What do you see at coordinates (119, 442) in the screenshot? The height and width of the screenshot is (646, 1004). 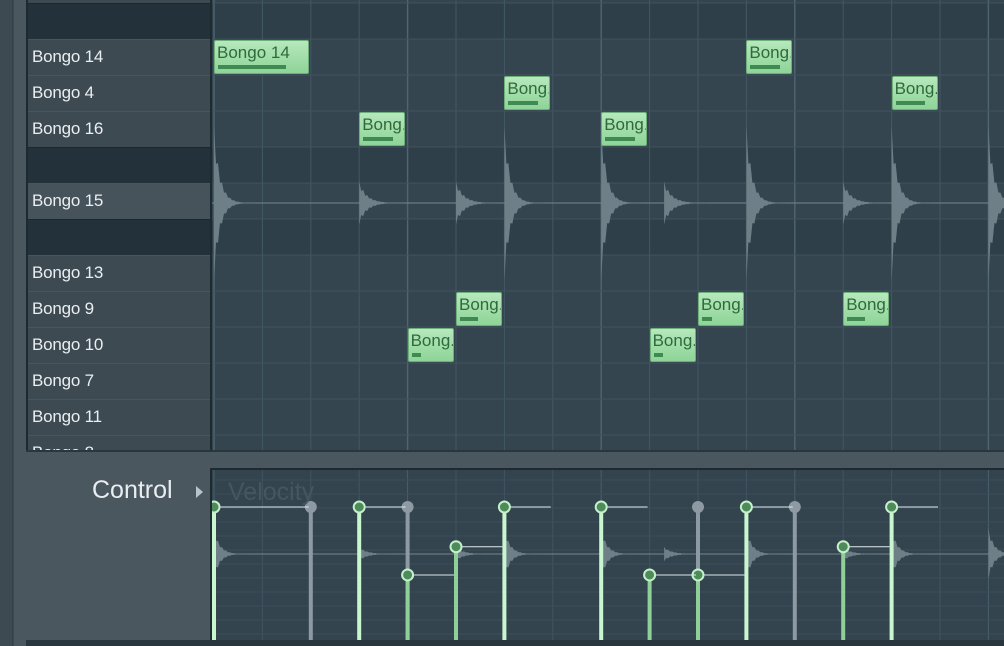 I see `piano-key-bongo-8: Bongo 8` at bounding box center [119, 442].